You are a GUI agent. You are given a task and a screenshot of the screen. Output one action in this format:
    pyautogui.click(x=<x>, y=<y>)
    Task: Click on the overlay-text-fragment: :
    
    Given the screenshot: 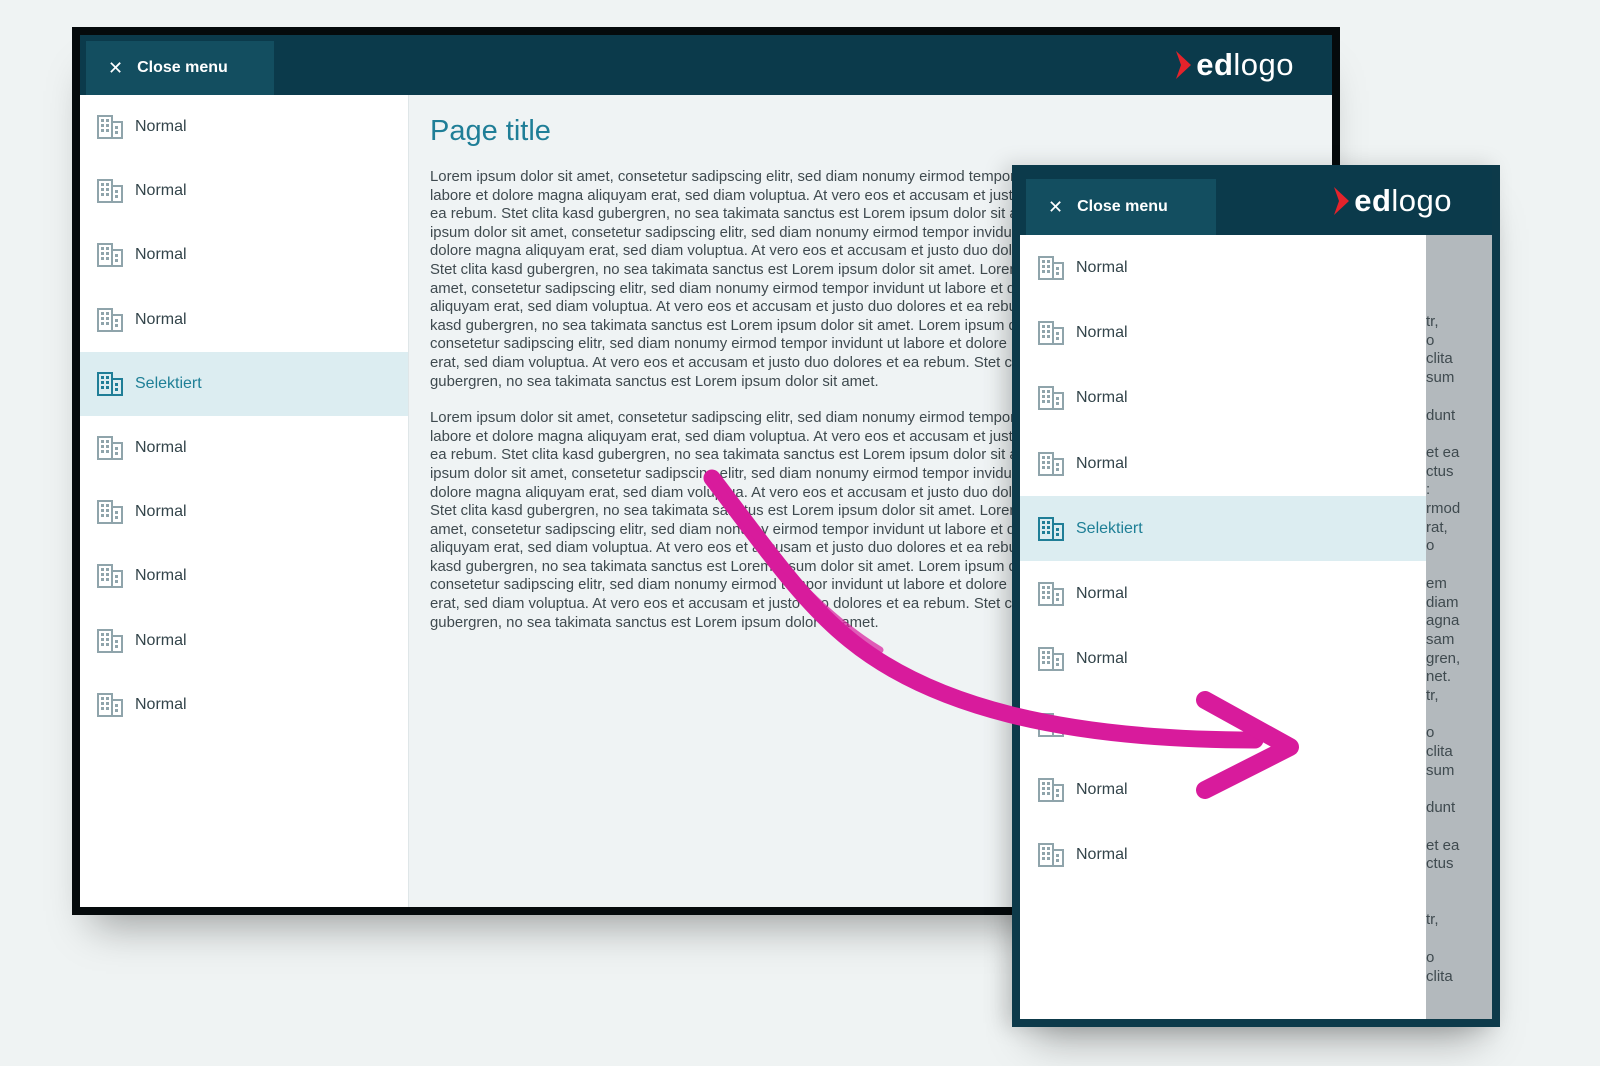 What is the action you would take?
    pyautogui.click(x=1428, y=490)
    